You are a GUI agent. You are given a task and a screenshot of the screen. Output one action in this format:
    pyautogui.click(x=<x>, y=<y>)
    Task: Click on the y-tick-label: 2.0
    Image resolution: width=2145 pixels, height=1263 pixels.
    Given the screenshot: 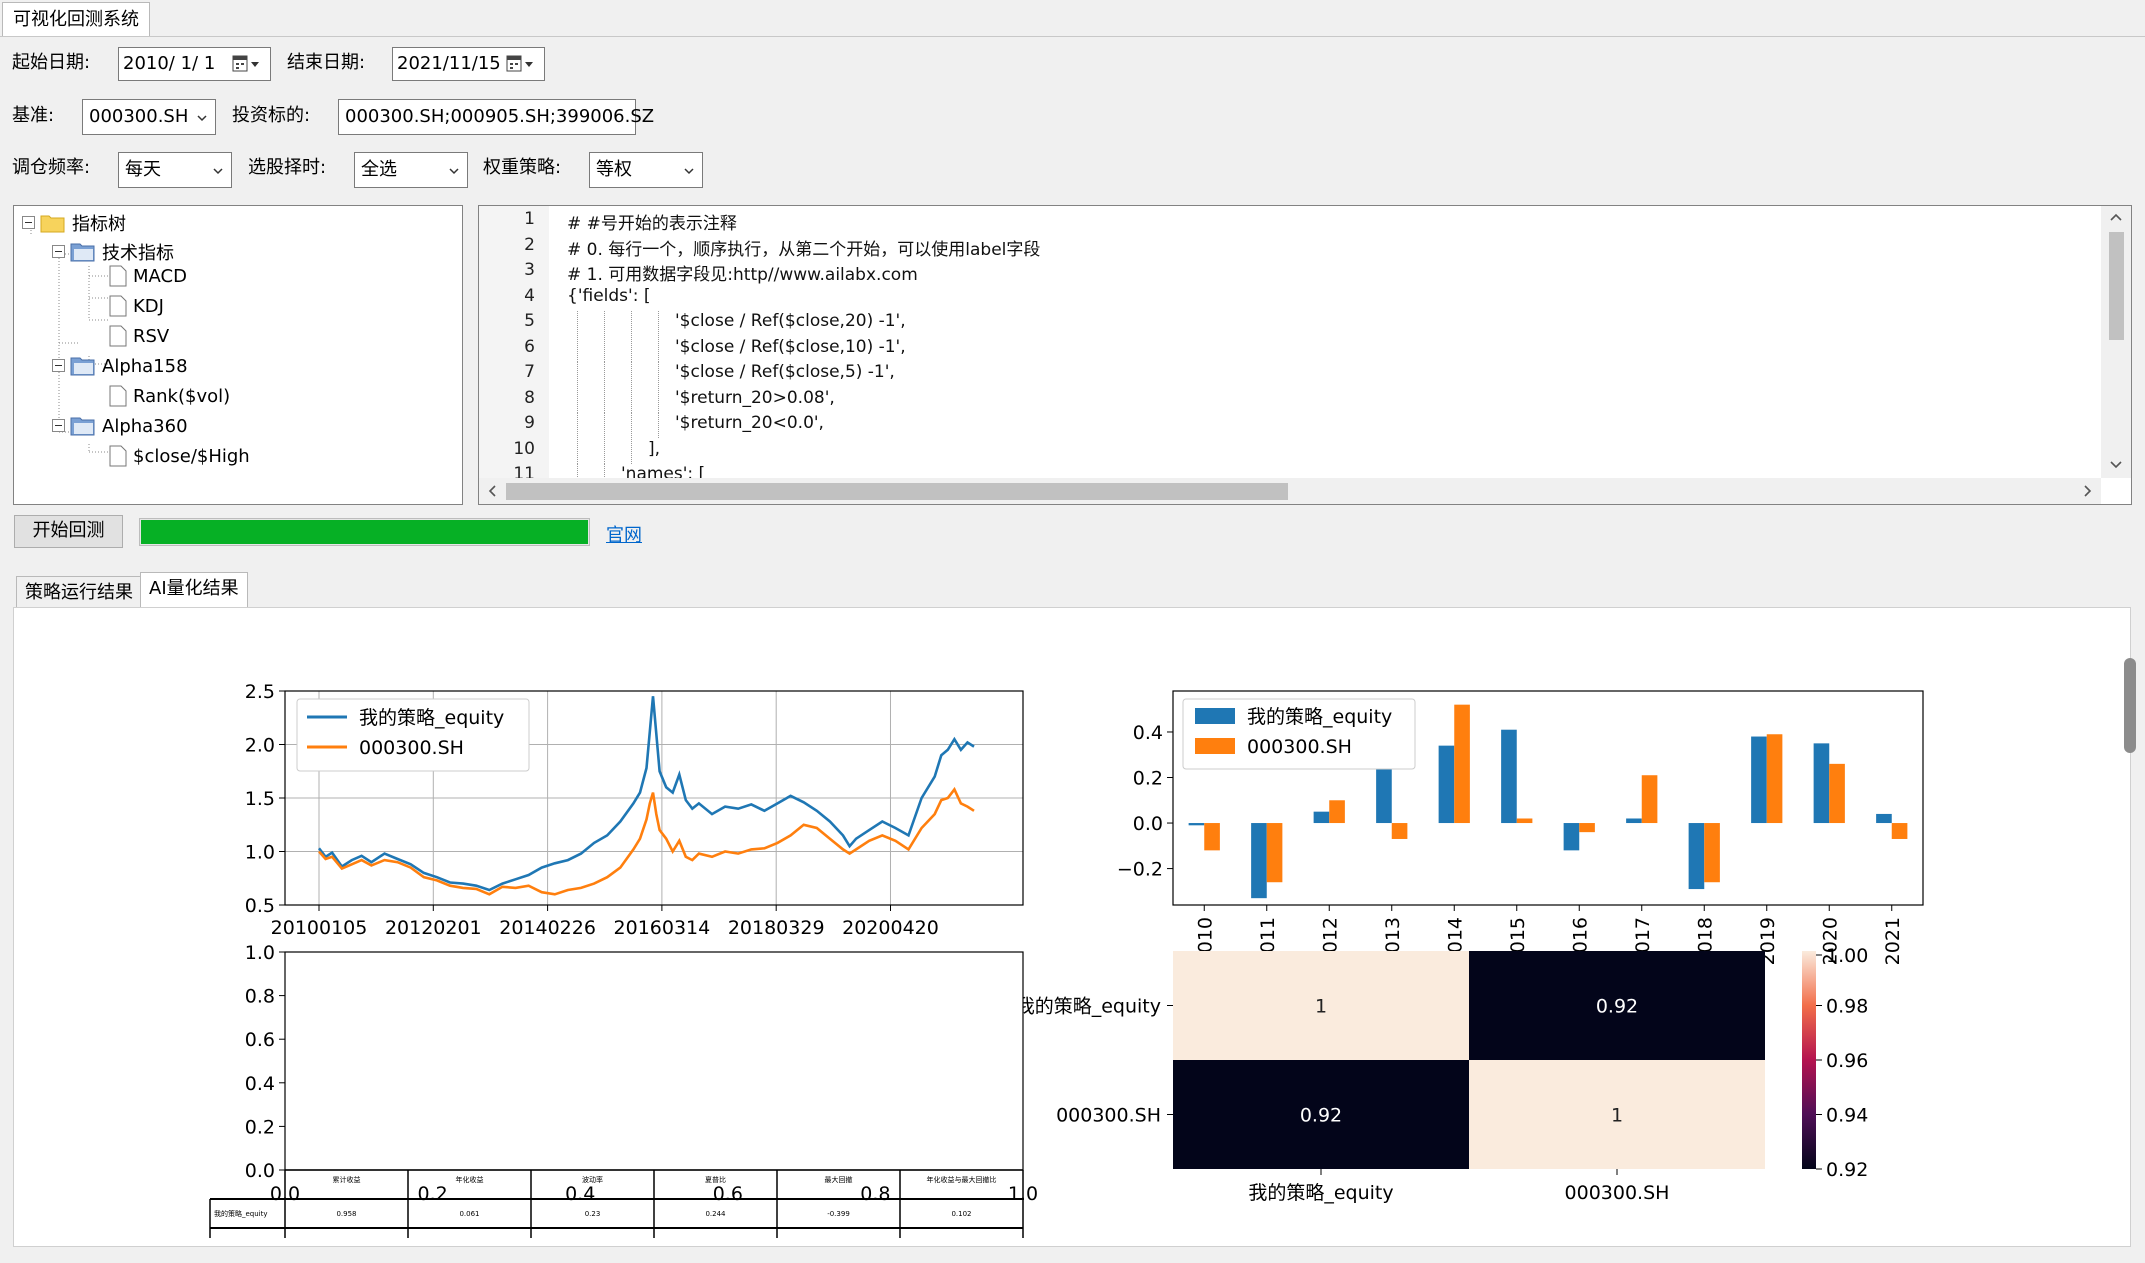 What is the action you would take?
    pyautogui.click(x=260, y=746)
    